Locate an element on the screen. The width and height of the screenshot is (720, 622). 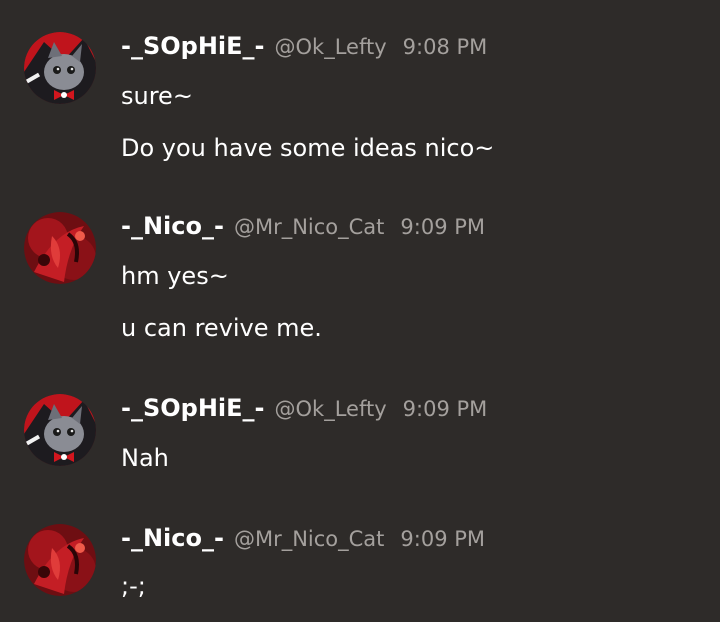
message-text: hm yes~ is located at coordinates (175, 276).